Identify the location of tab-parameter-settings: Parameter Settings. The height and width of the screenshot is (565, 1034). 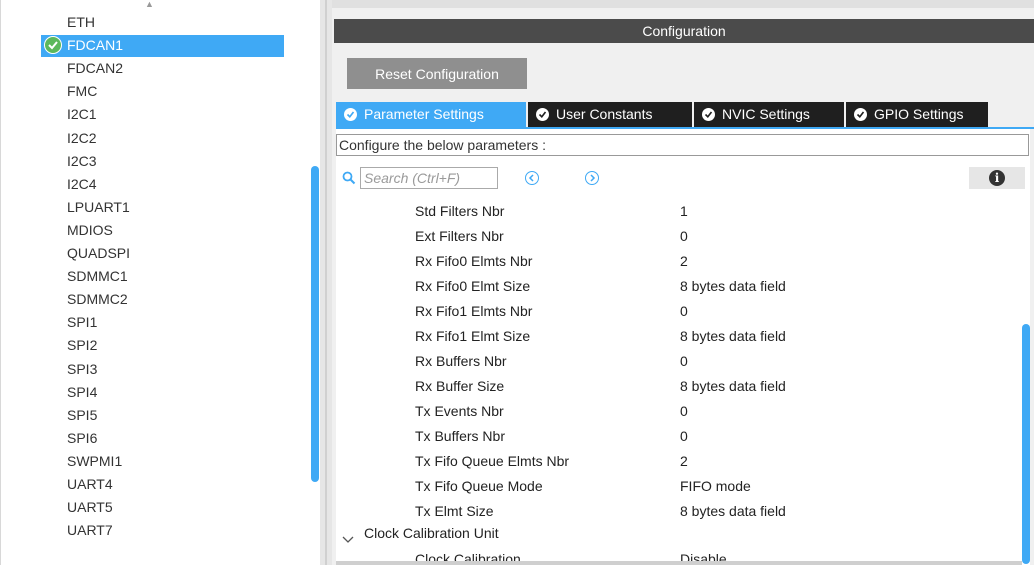
(431, 114).